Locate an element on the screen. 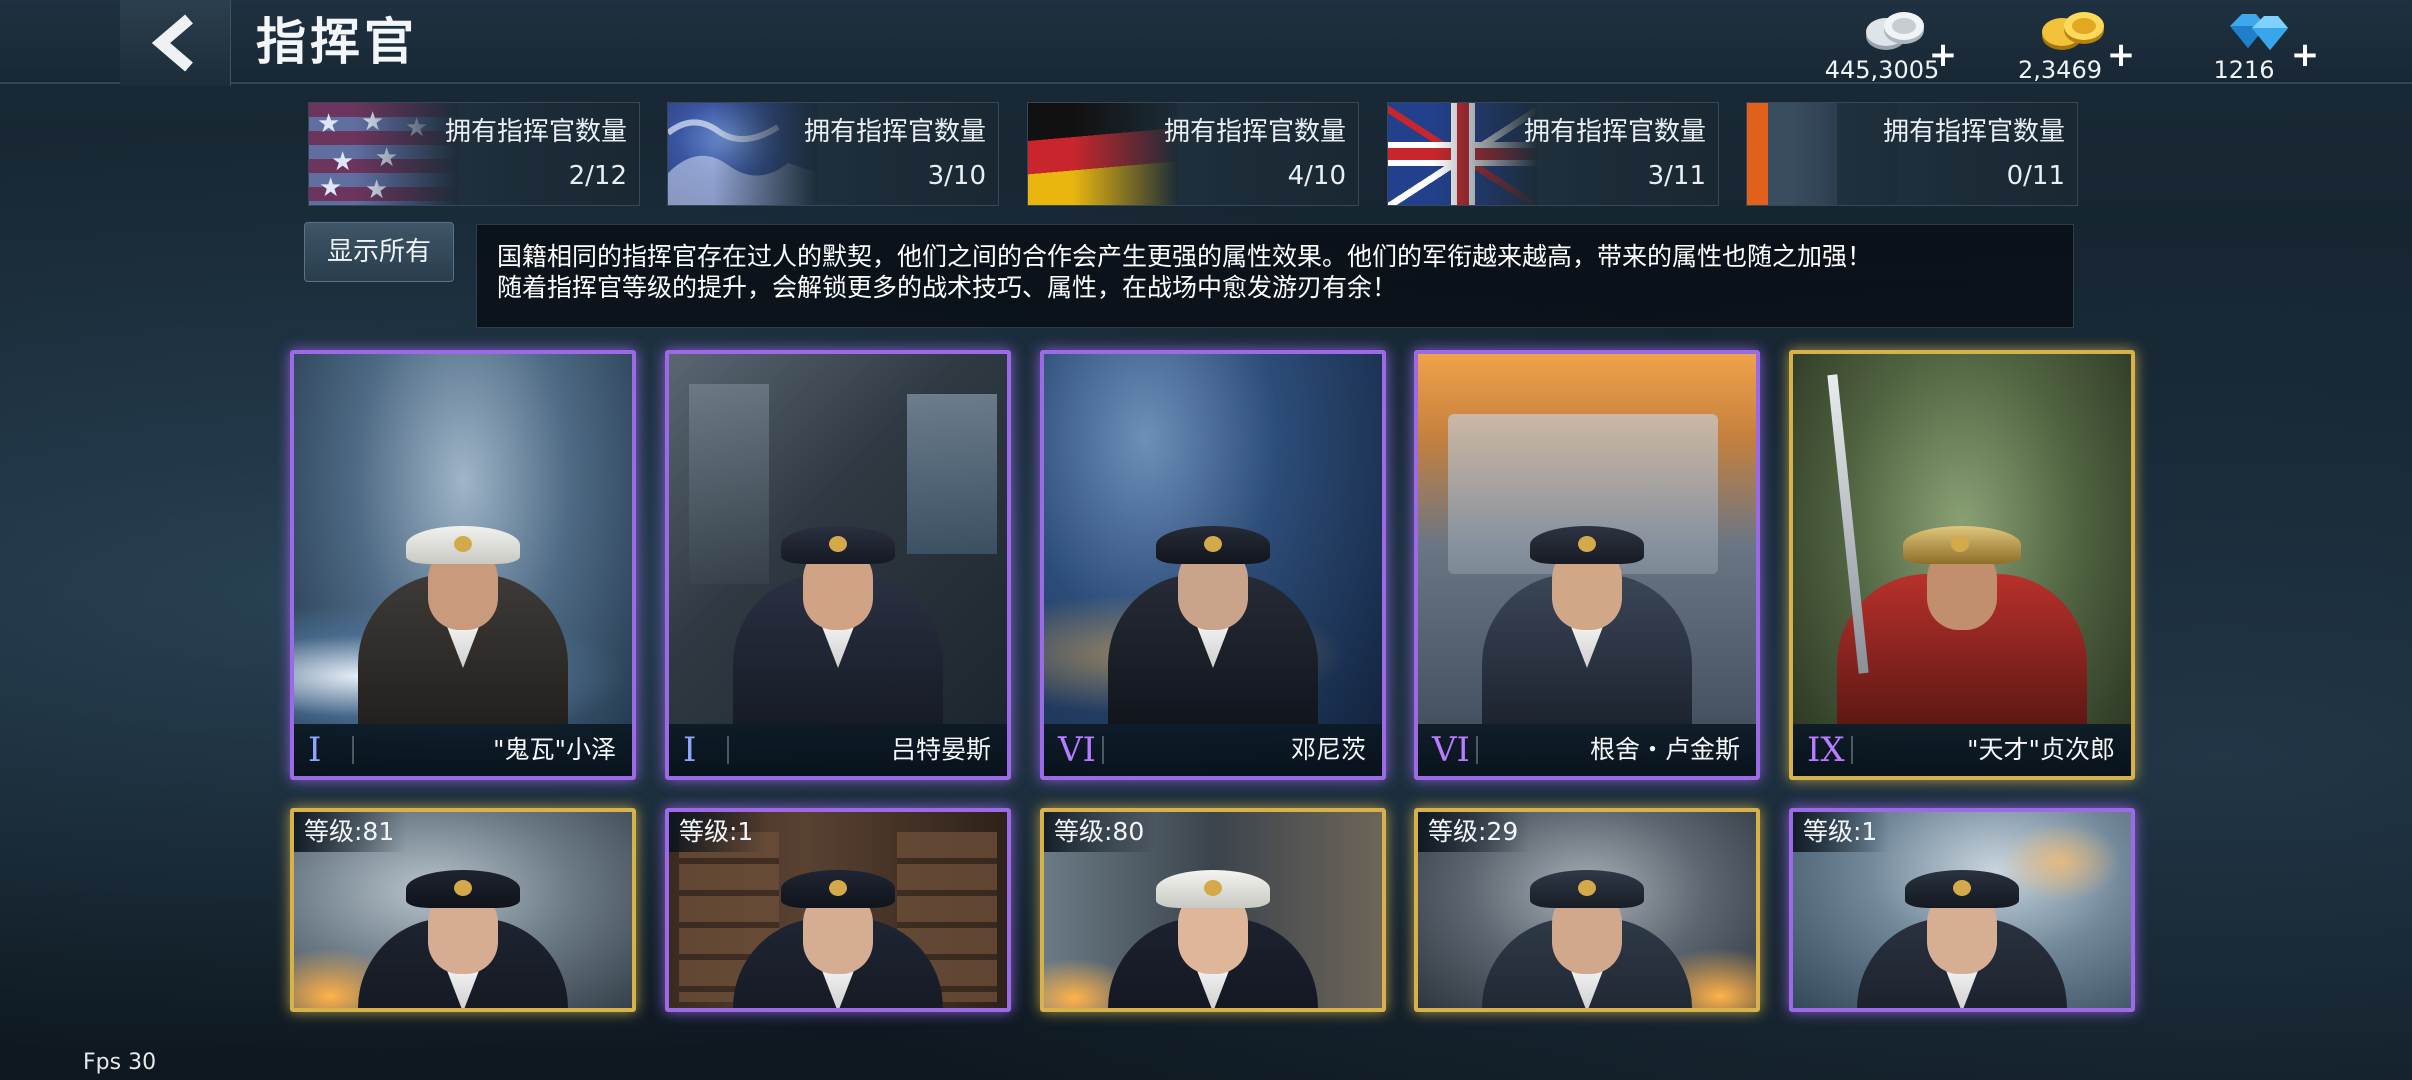  other-nation-flag-icon is located at coordinates (1822, 154).